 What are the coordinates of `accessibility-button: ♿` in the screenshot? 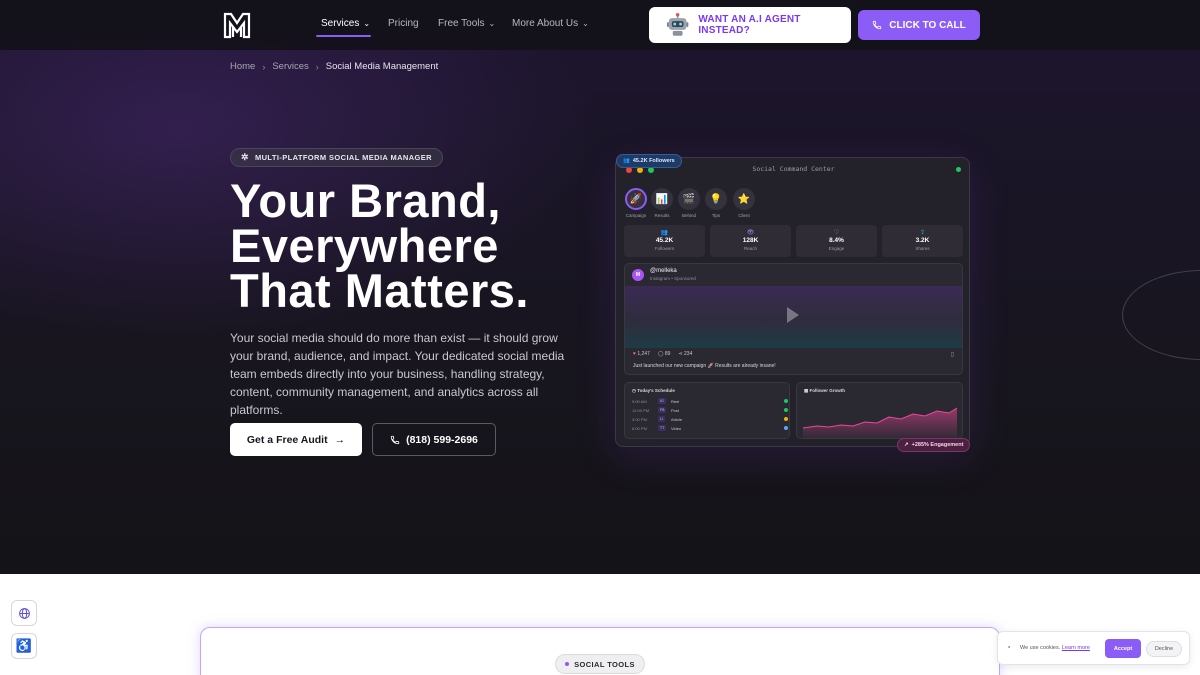 It's located at (24, 646).